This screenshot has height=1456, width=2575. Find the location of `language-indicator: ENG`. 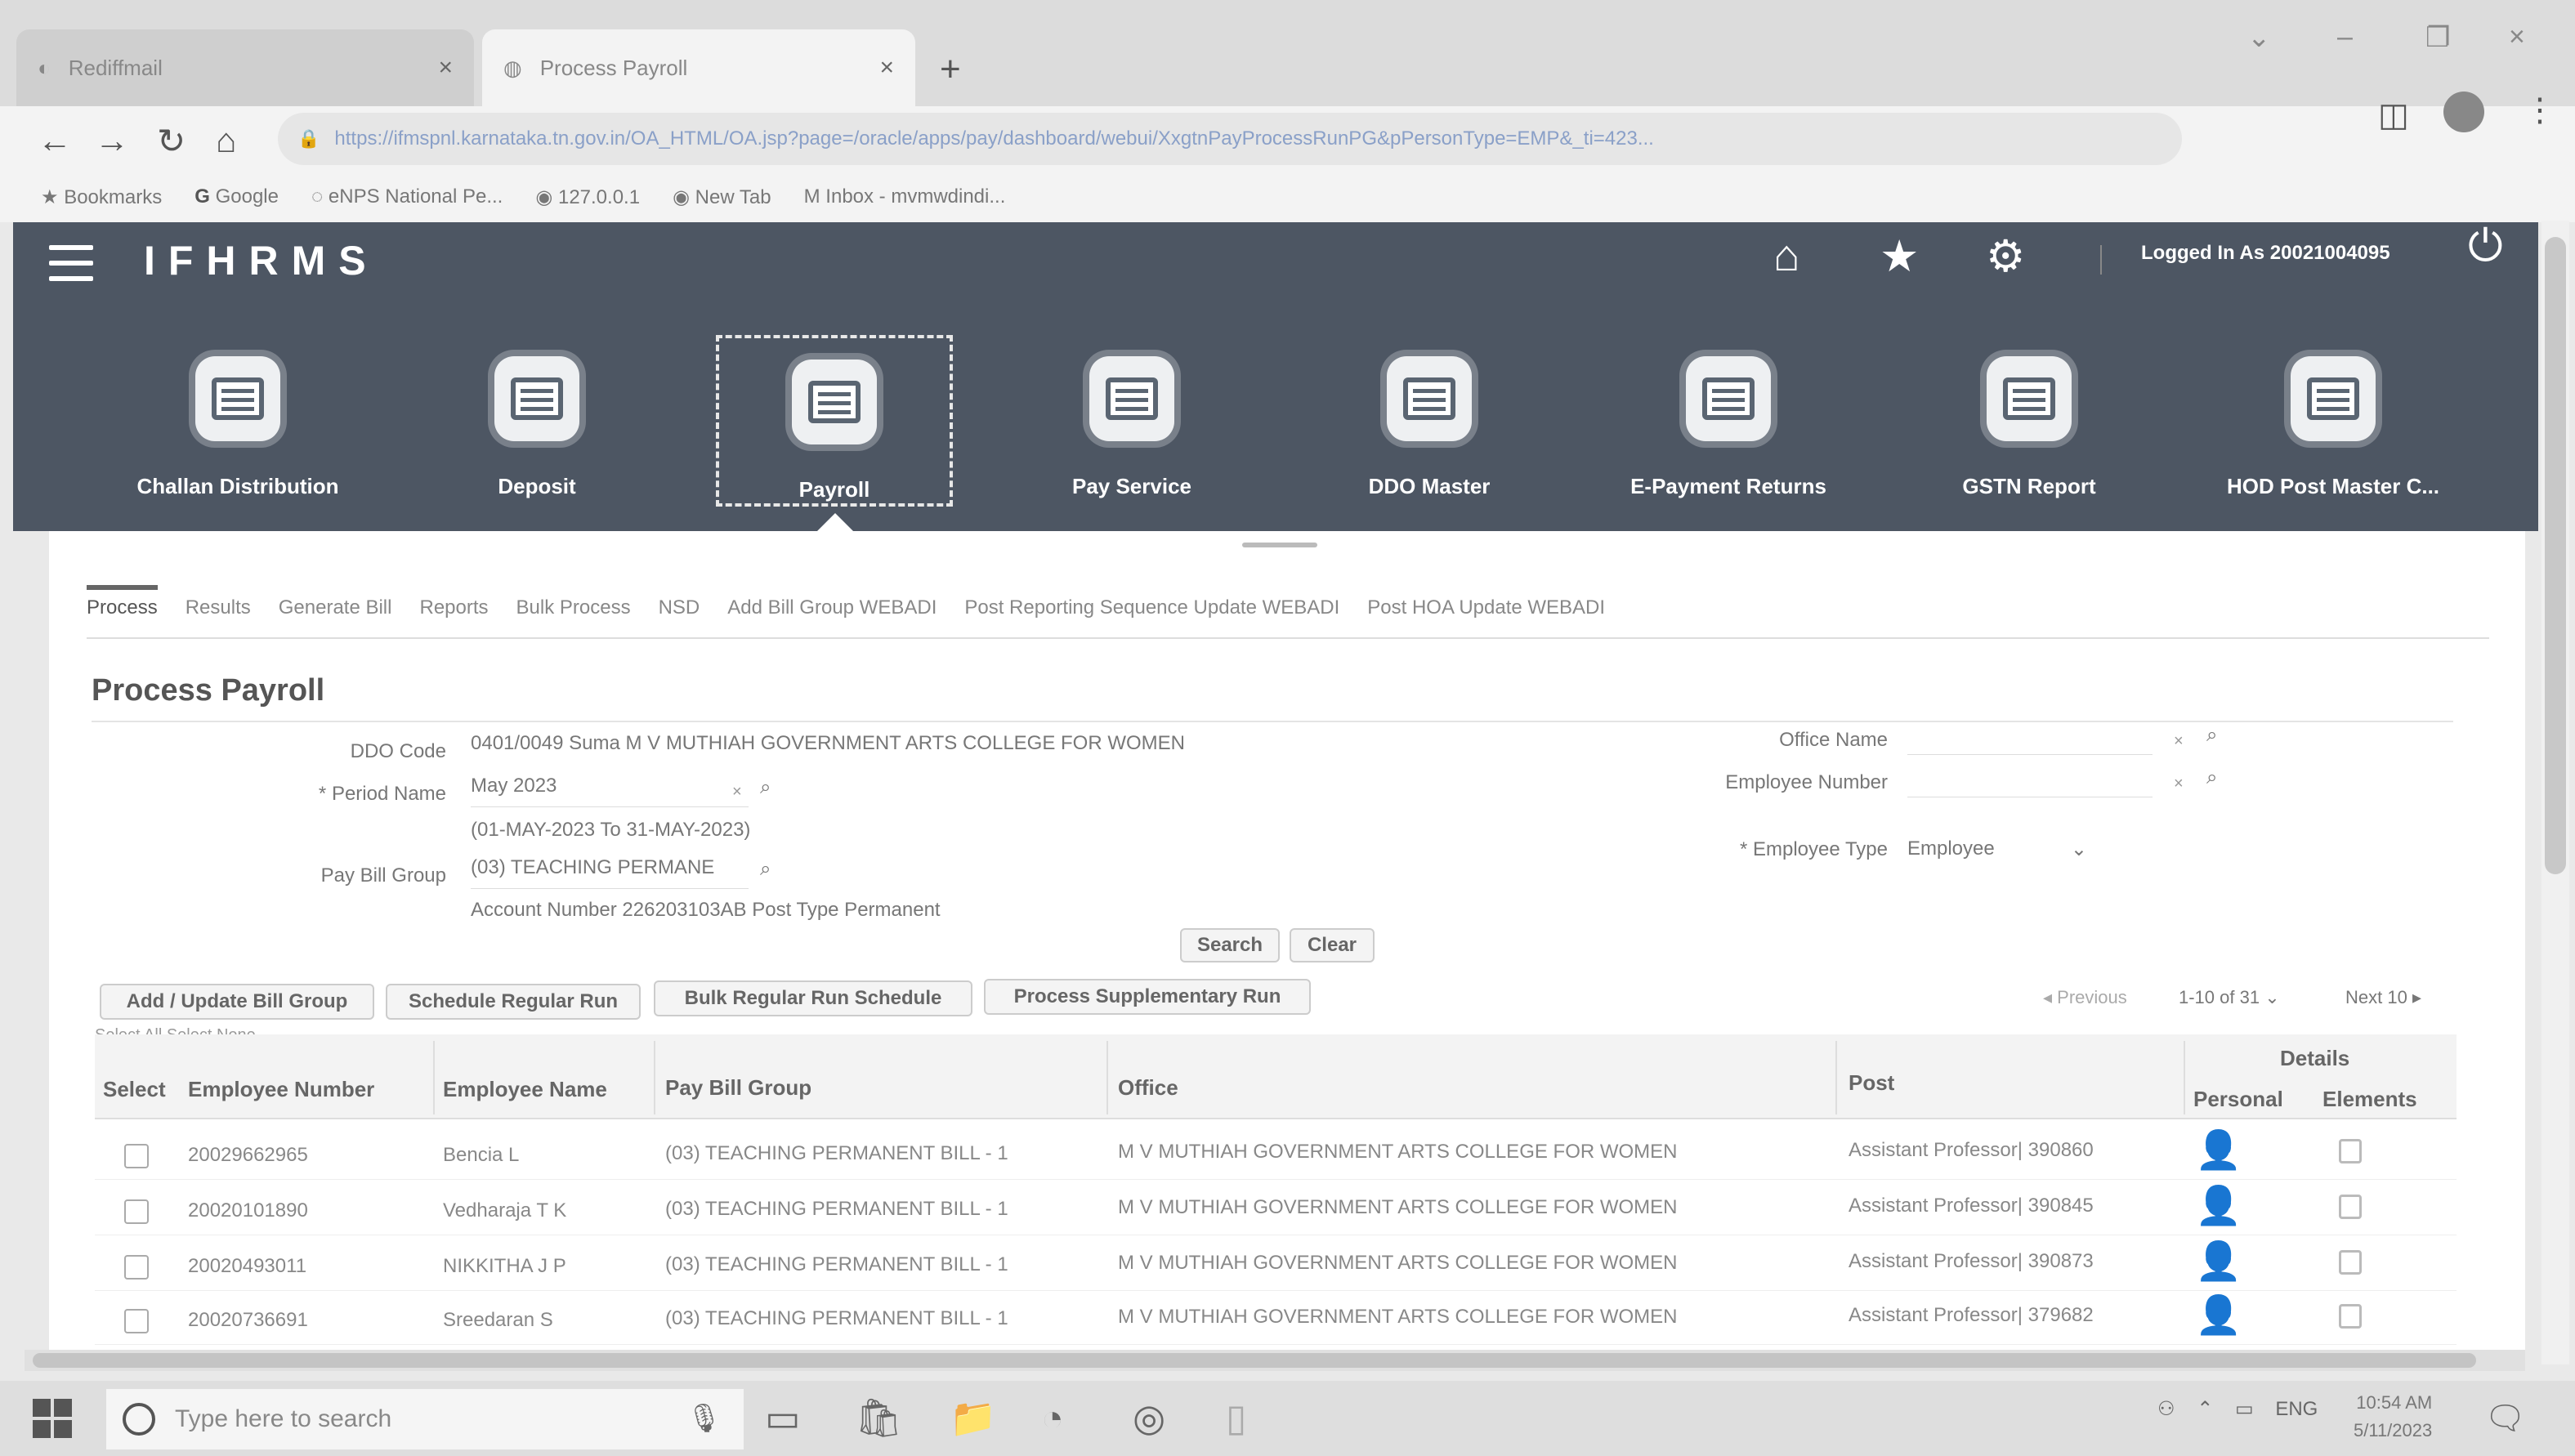

language-indicator: ENG is located at coordinates (2296, 1409).